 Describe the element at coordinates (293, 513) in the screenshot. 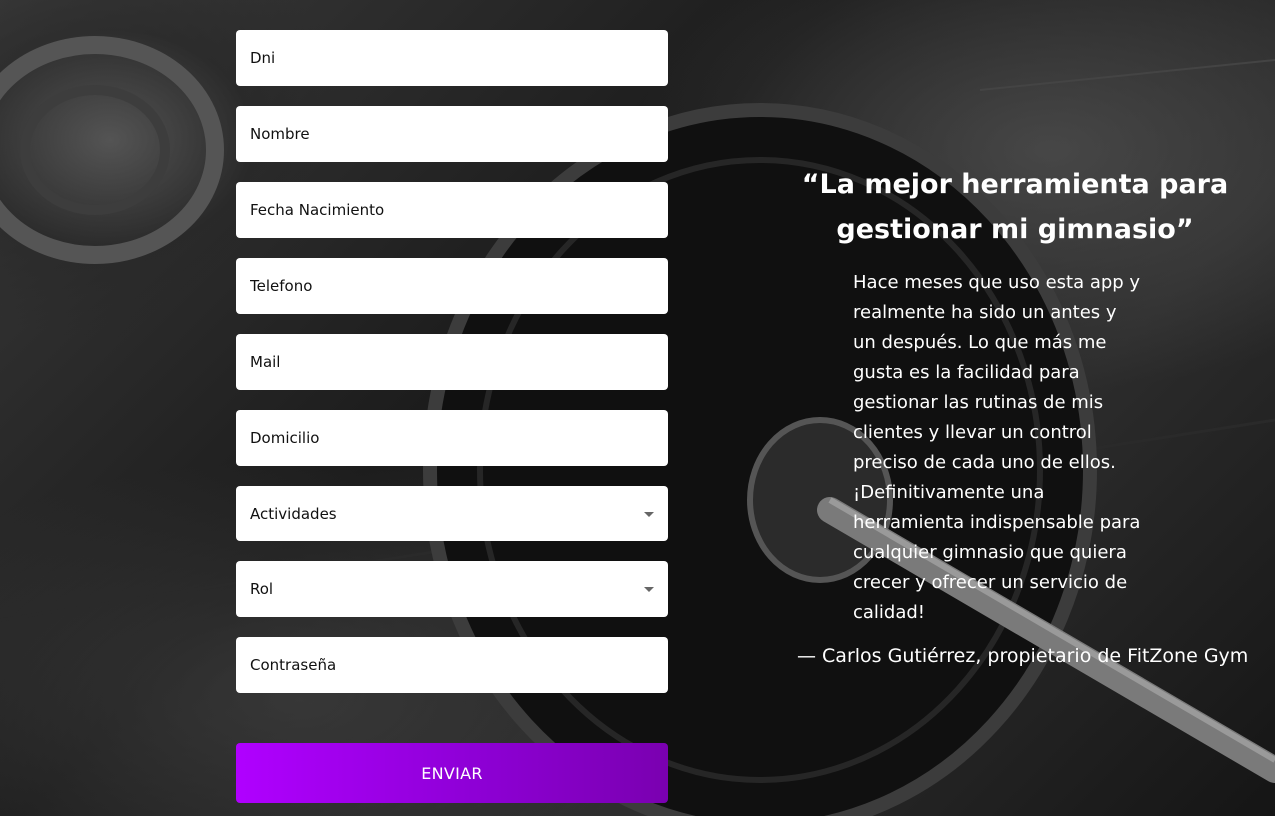

I see `actividades-select-value: Actividades` at that location.